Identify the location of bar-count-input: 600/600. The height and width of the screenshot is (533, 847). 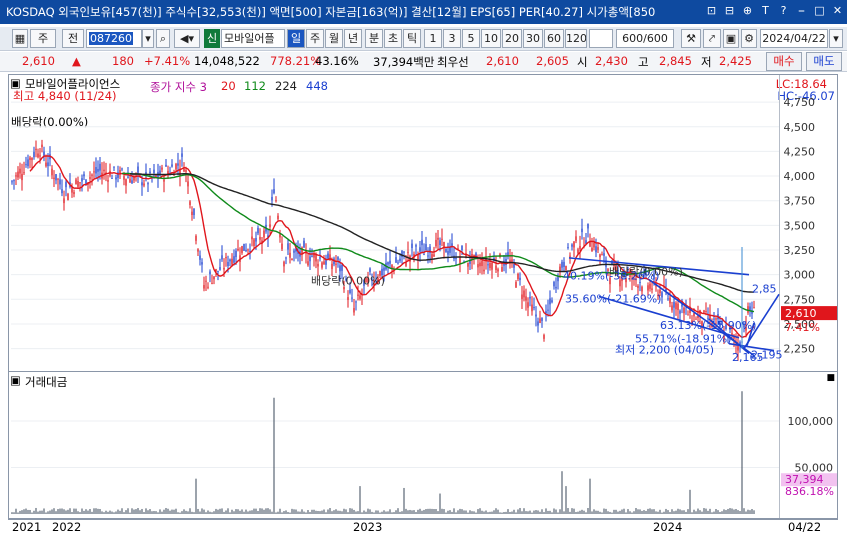
(645, 38).